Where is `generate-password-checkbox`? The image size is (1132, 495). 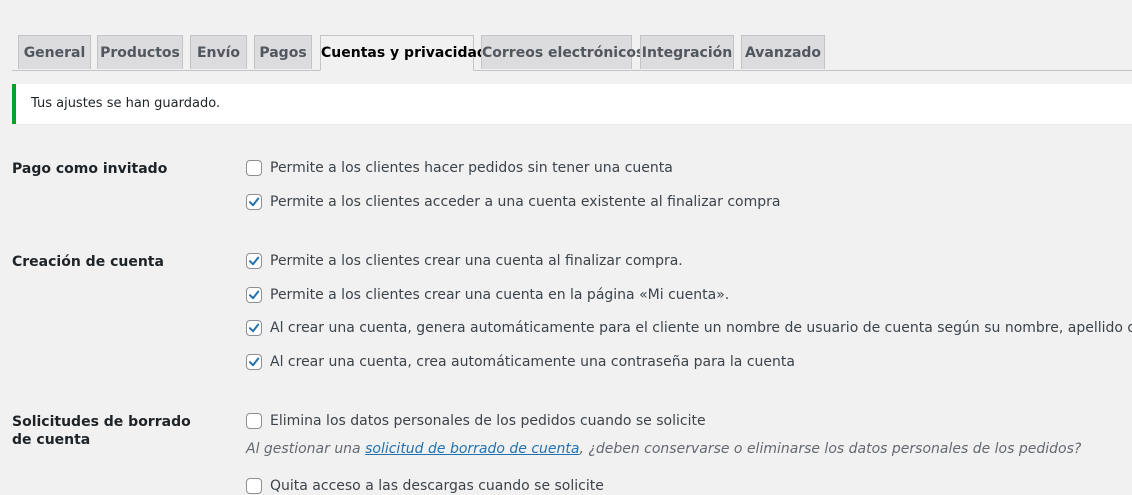
generate-password-checkbox is located at coordinates (254, 362).